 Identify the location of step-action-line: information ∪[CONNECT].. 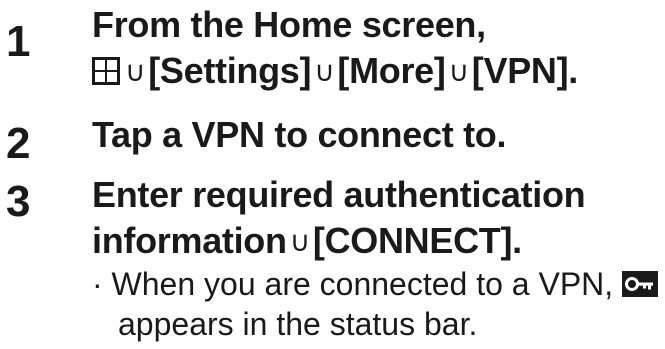
(307, 242).